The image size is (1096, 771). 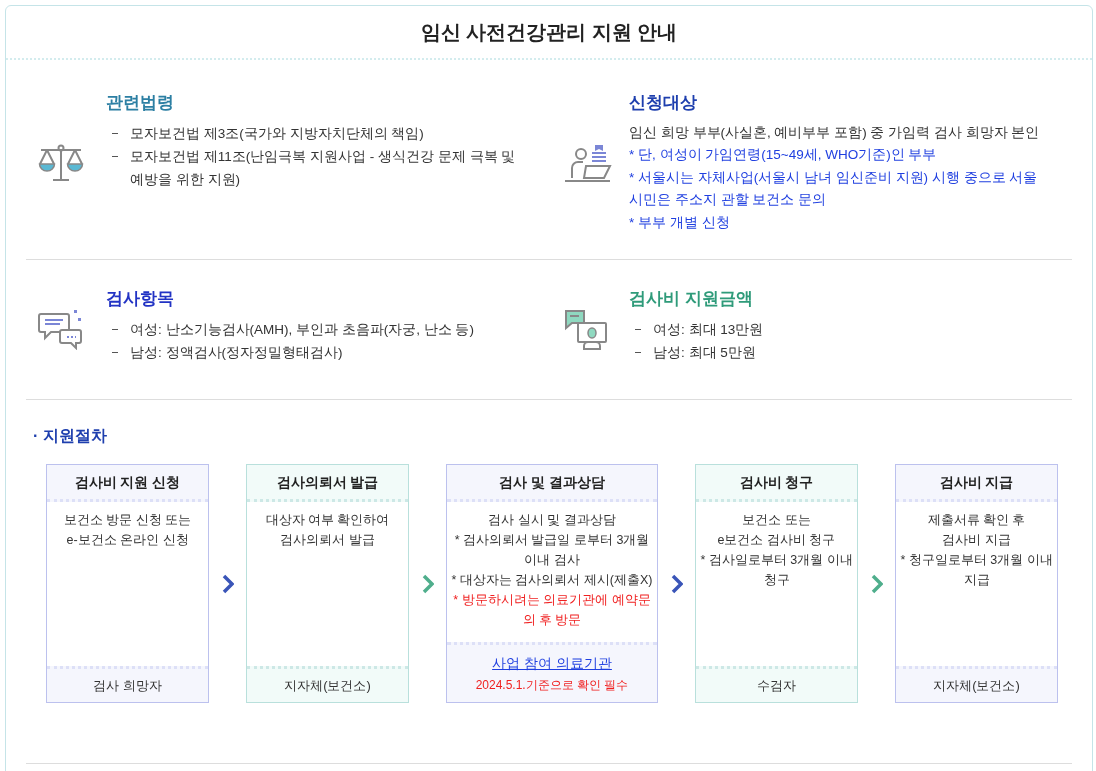 I want to click on list-text: 여성: 난소기능검사(AMH), 부인과 초음파(자궁, 난소 등), so click(x=302, y=329).